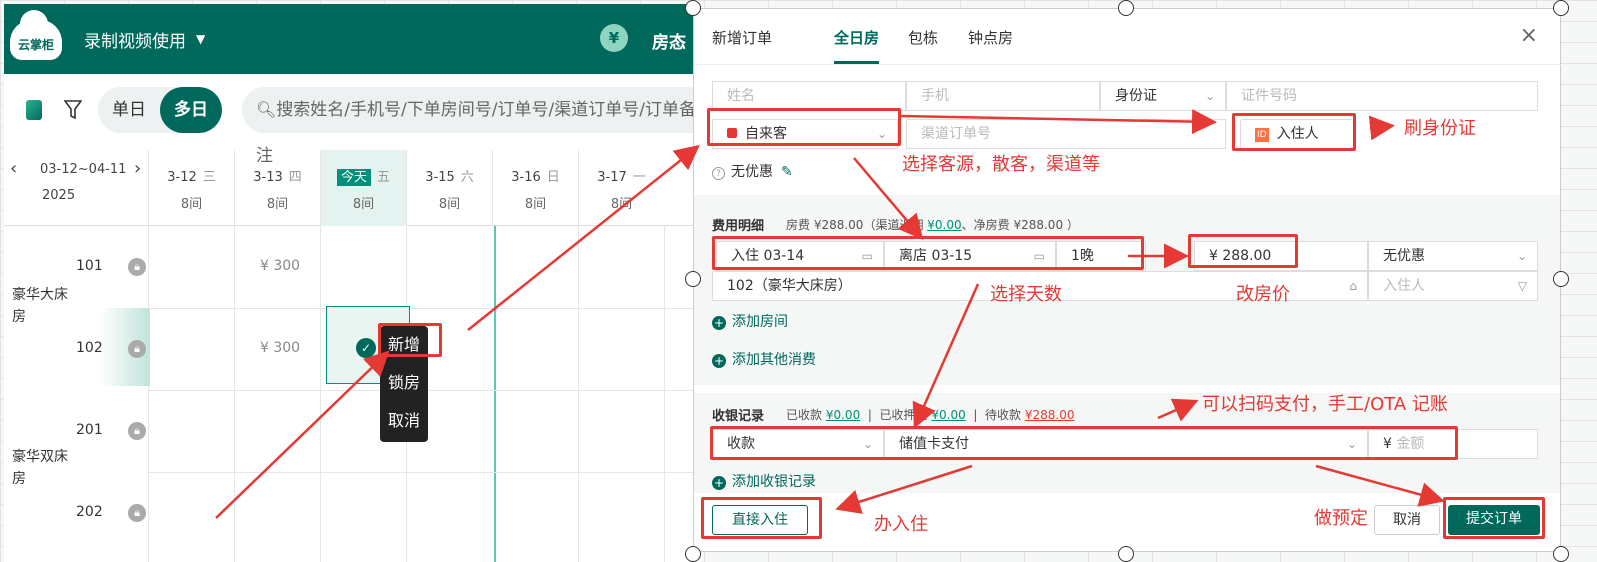 The image size is (1597, 562). What do you see at coordinates (1325, 404) in the screenshot?
I see `annotation-text: 可以扫码支付，手工/OTA 记账` at bounding box center [1325, 404].